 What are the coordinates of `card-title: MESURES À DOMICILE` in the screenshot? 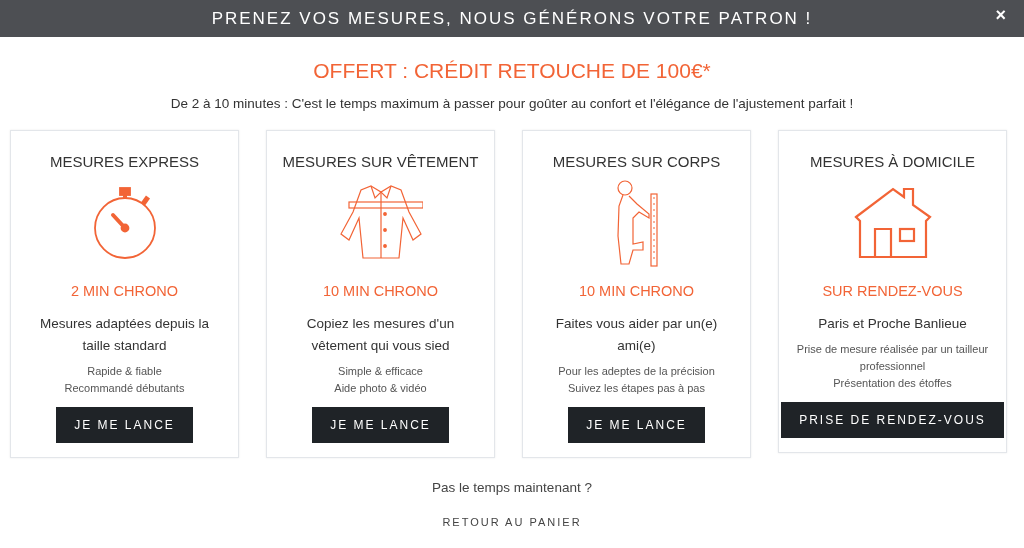 It's located at (892, 162).